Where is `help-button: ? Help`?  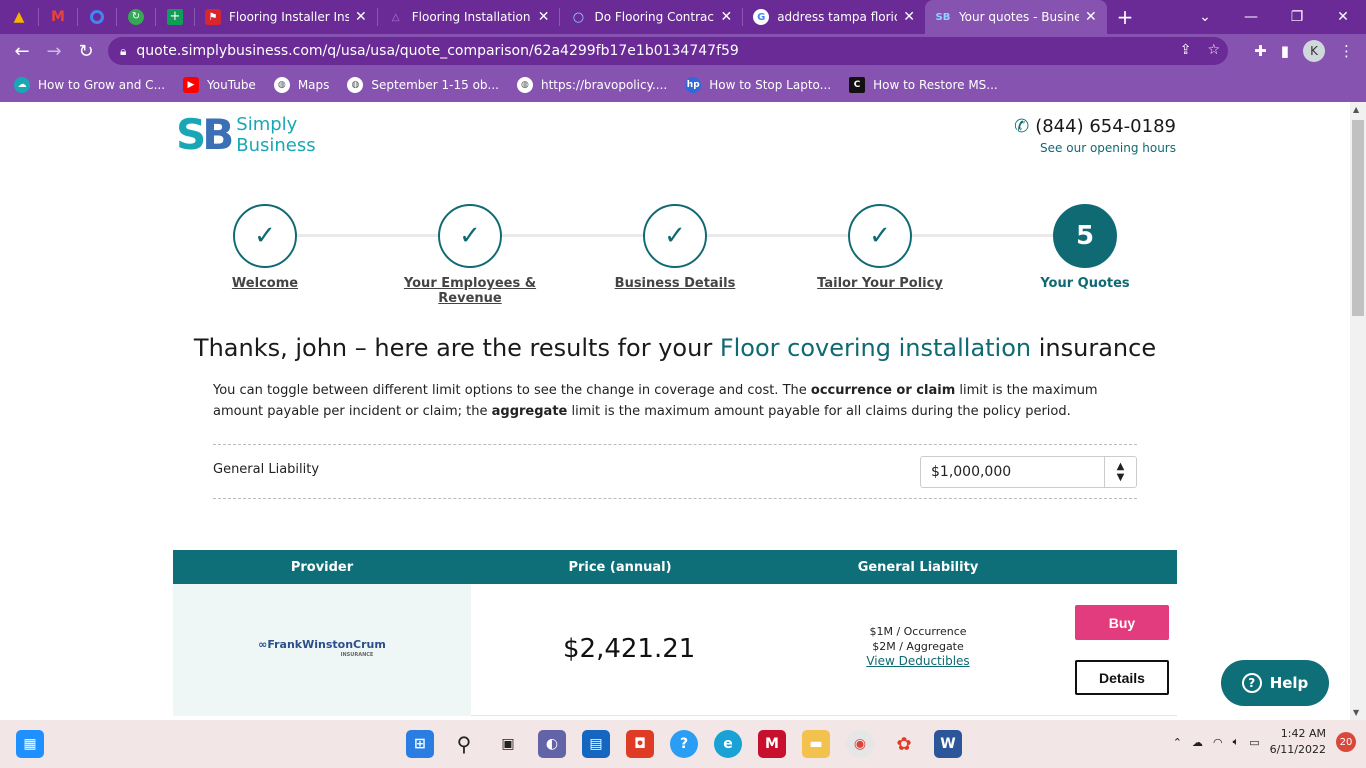 help-button: ? Help is located at coordinates (1275, 683).